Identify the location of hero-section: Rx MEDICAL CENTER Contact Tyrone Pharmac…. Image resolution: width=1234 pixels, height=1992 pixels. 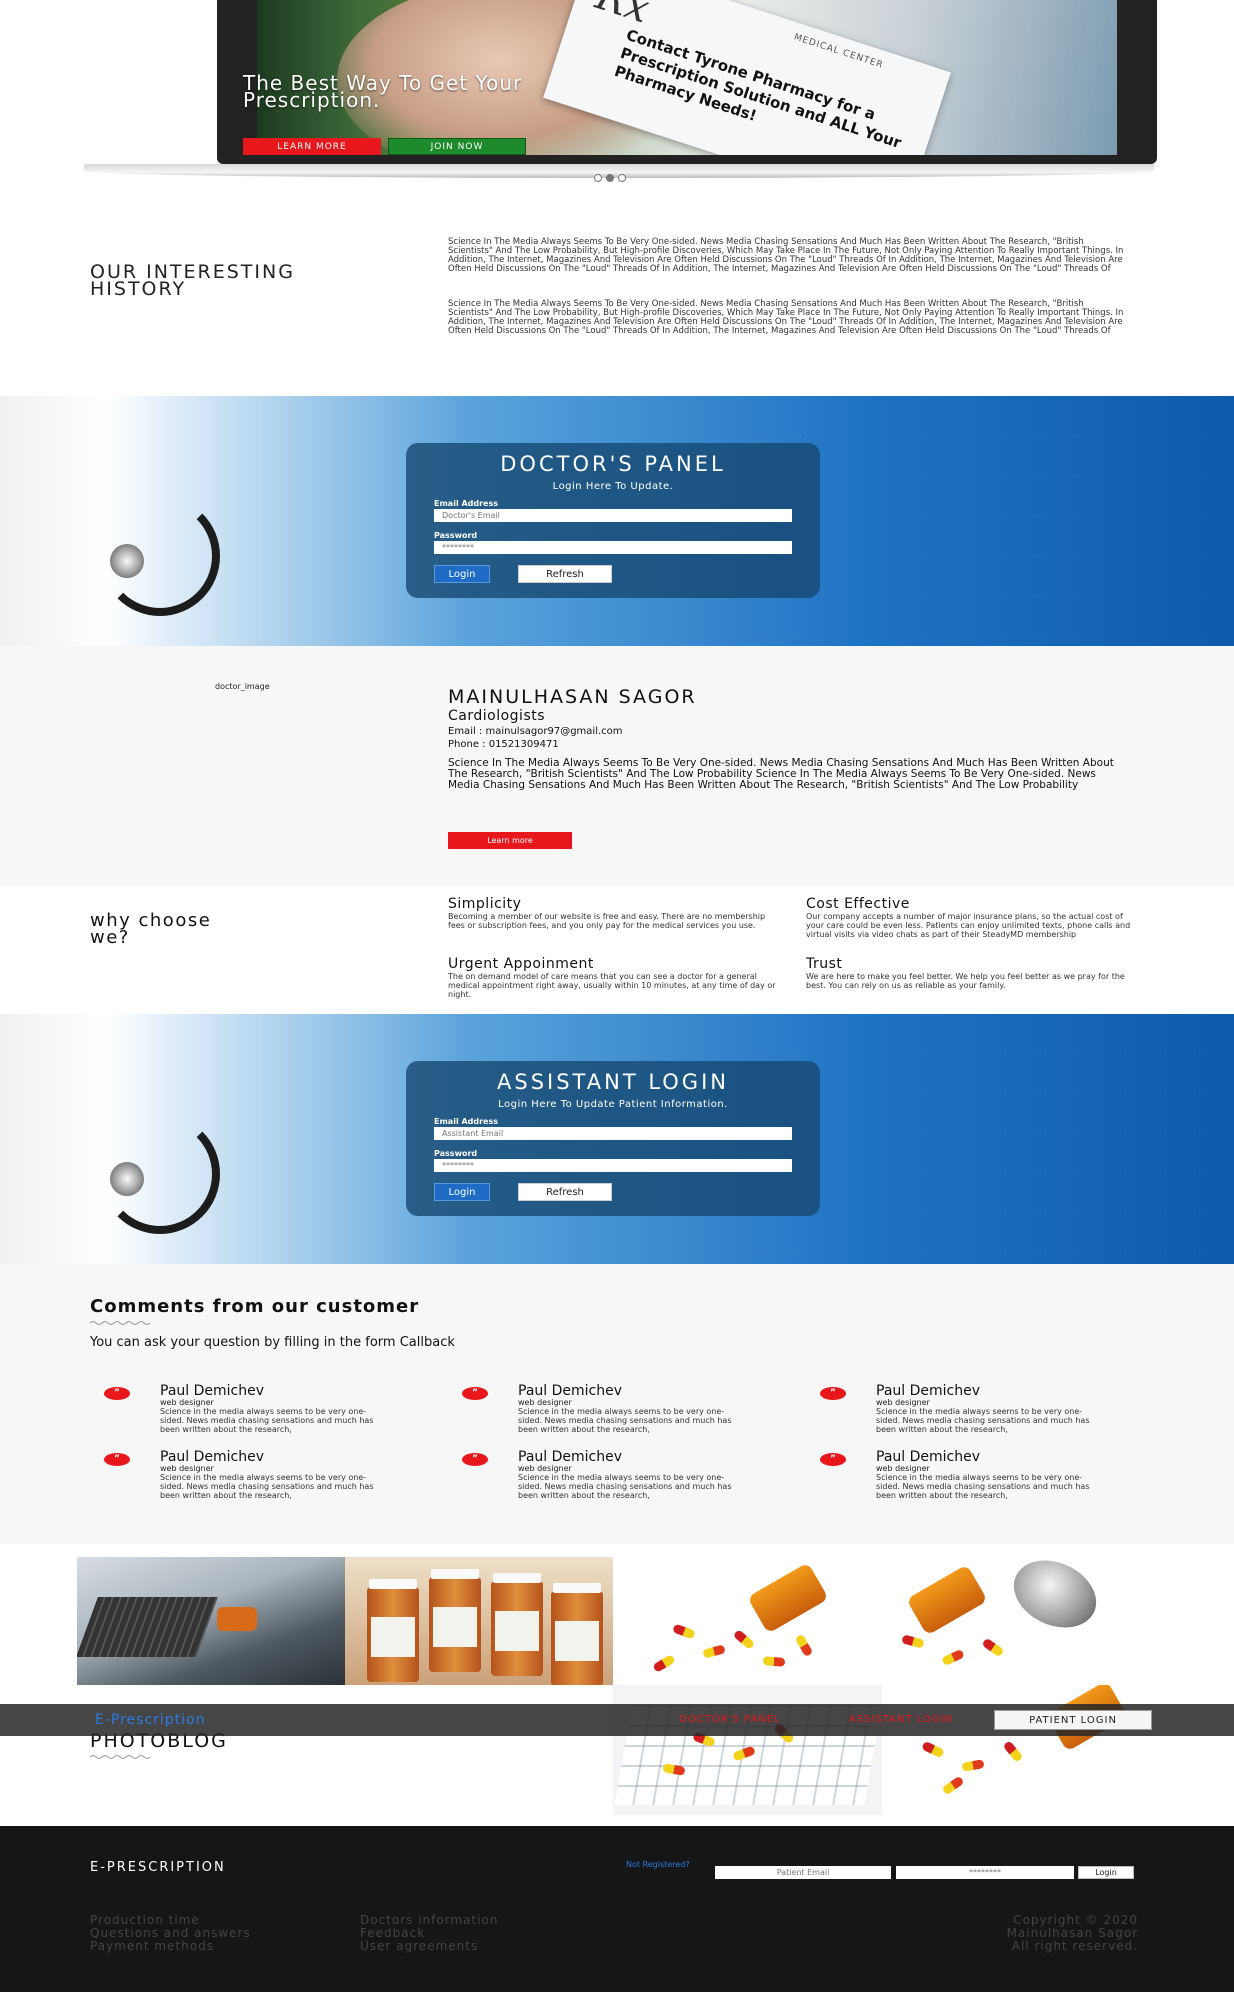
(617, 100).